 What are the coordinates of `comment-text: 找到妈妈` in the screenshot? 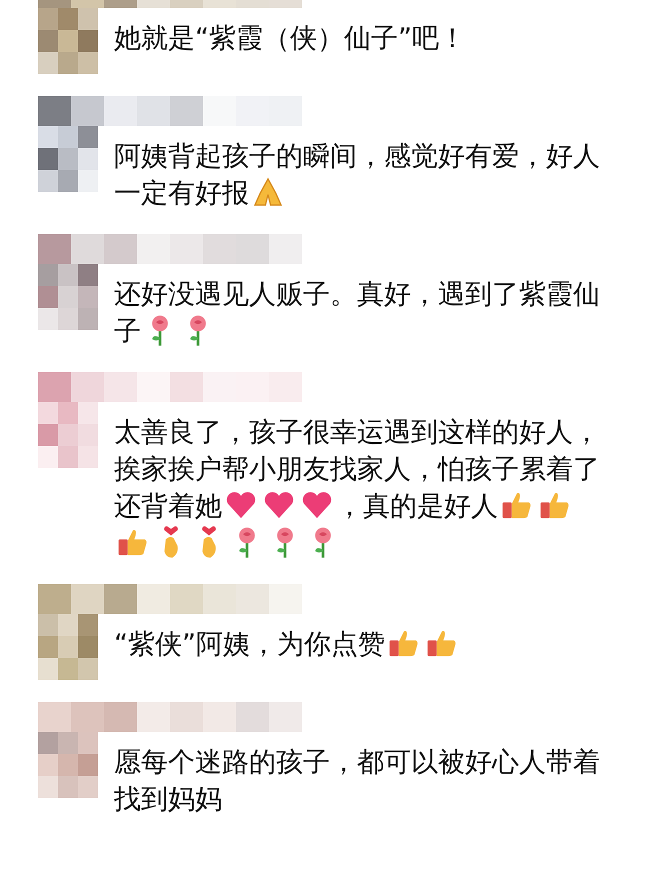 It's located at (168, 799).